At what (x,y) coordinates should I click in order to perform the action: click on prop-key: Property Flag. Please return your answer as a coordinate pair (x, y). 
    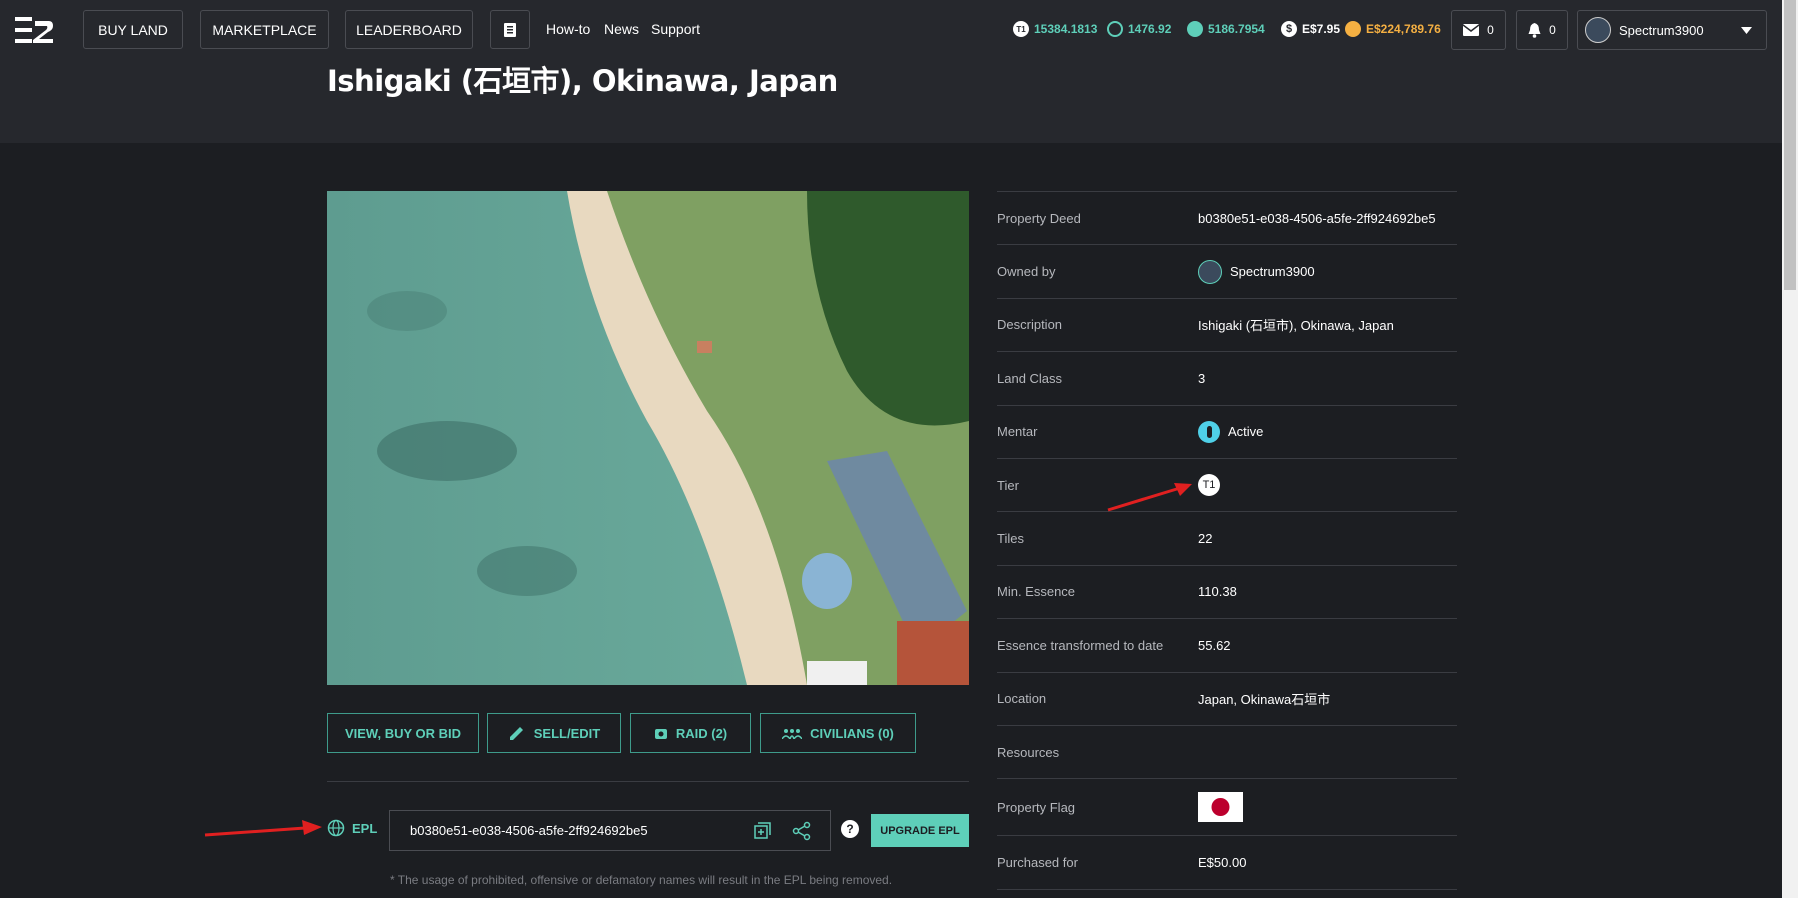
    Looking at the image, I should click on (1036, 807).